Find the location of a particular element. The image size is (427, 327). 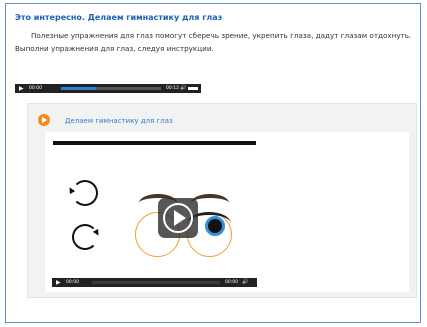

audio-progress-fill is located at coordinates (78, 88).